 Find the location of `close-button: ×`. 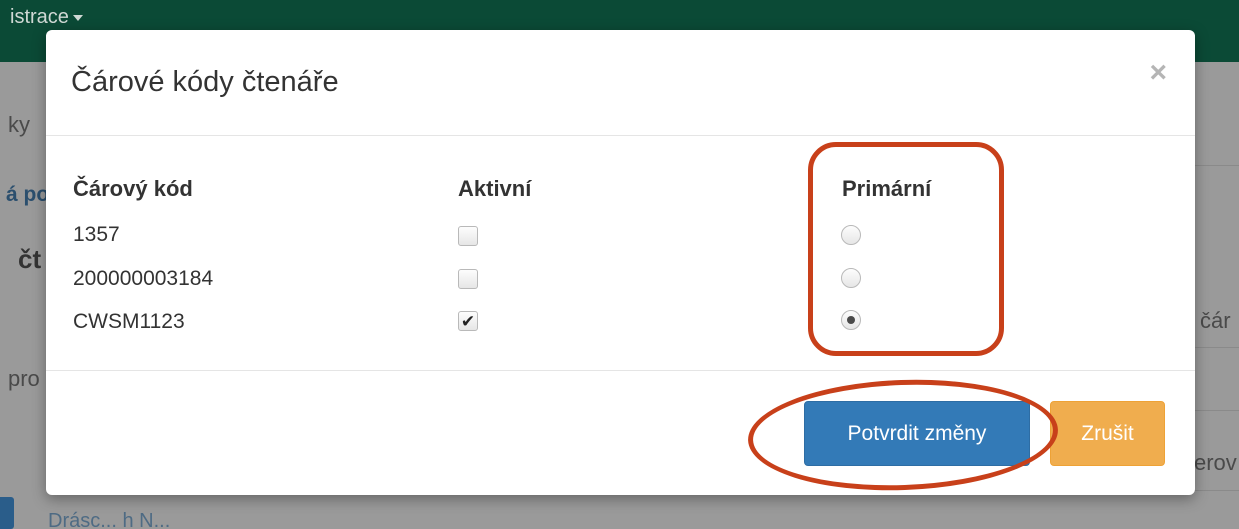

close-button: × is located at coordinates (1158, 73).